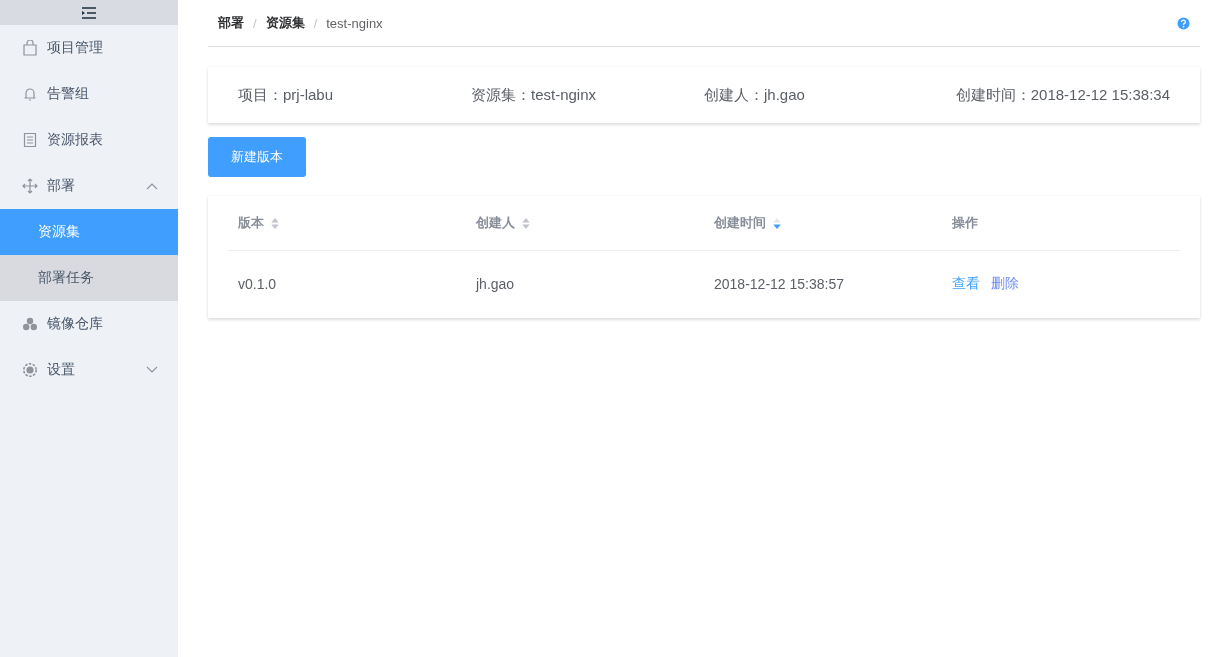  Describe the element at coordinates (30, 186) in the screenshot. I see `move-icon` at that location.